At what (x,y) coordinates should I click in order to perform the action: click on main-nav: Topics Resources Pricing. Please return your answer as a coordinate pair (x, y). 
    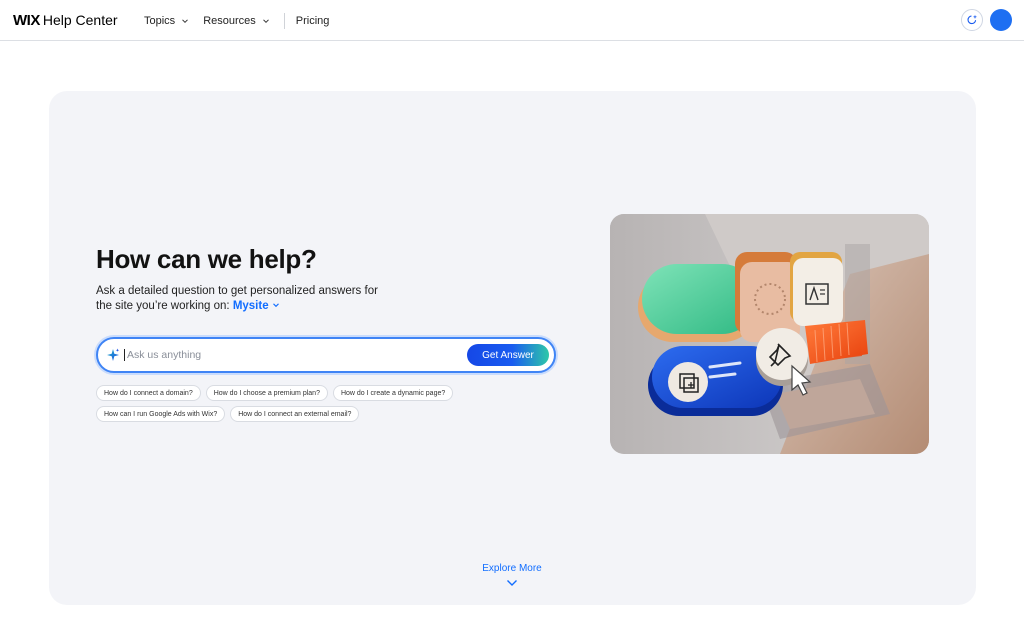
    Looking at the image, I should click on (243, 20).